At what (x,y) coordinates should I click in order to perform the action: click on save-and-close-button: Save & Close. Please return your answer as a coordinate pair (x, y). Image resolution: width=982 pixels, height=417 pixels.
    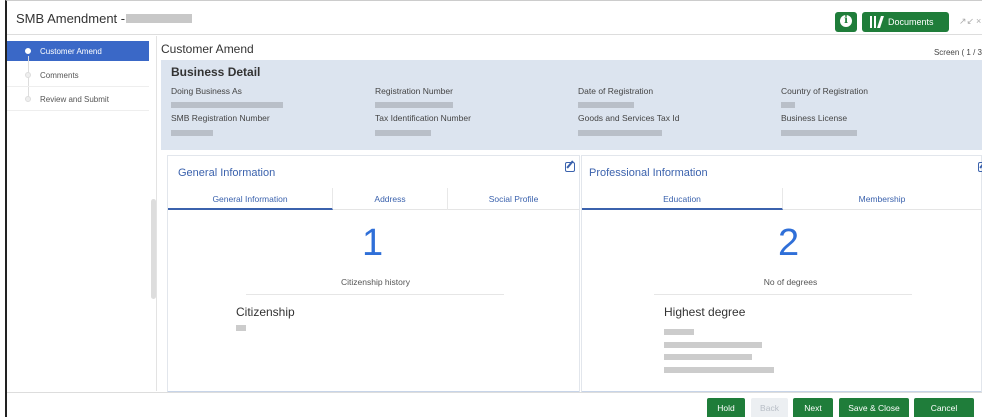
    Looking at the image, I should click on (874, 407).